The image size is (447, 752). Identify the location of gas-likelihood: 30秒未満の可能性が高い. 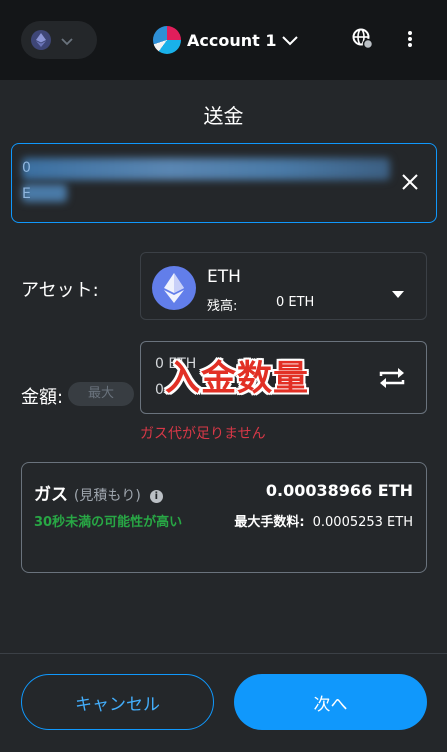
(108, 522).